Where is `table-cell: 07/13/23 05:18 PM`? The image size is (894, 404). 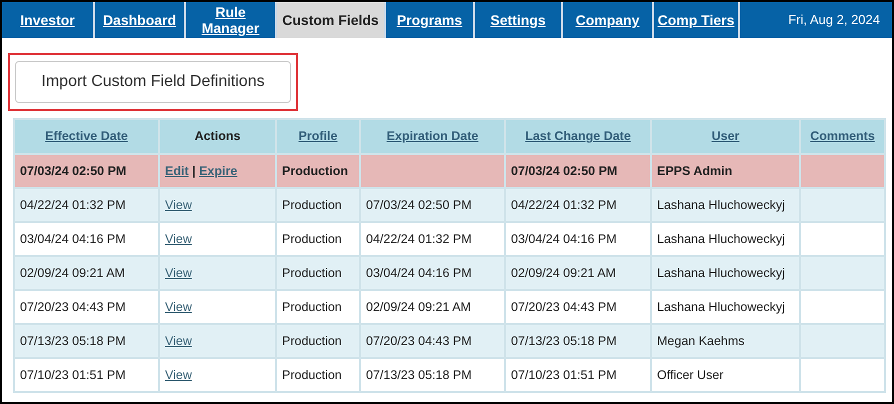 table-cell: 07/13/23 05:18 PM is located at coordinates (432, 375).